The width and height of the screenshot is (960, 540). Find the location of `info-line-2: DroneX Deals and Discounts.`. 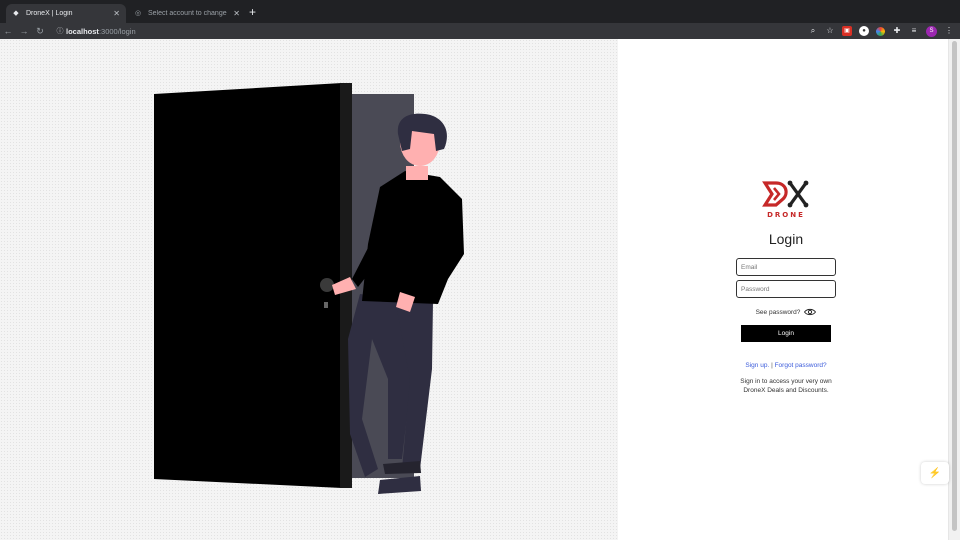

info-line-2: DroneX Deals and Discounts. is located at coordinates (786, 390).